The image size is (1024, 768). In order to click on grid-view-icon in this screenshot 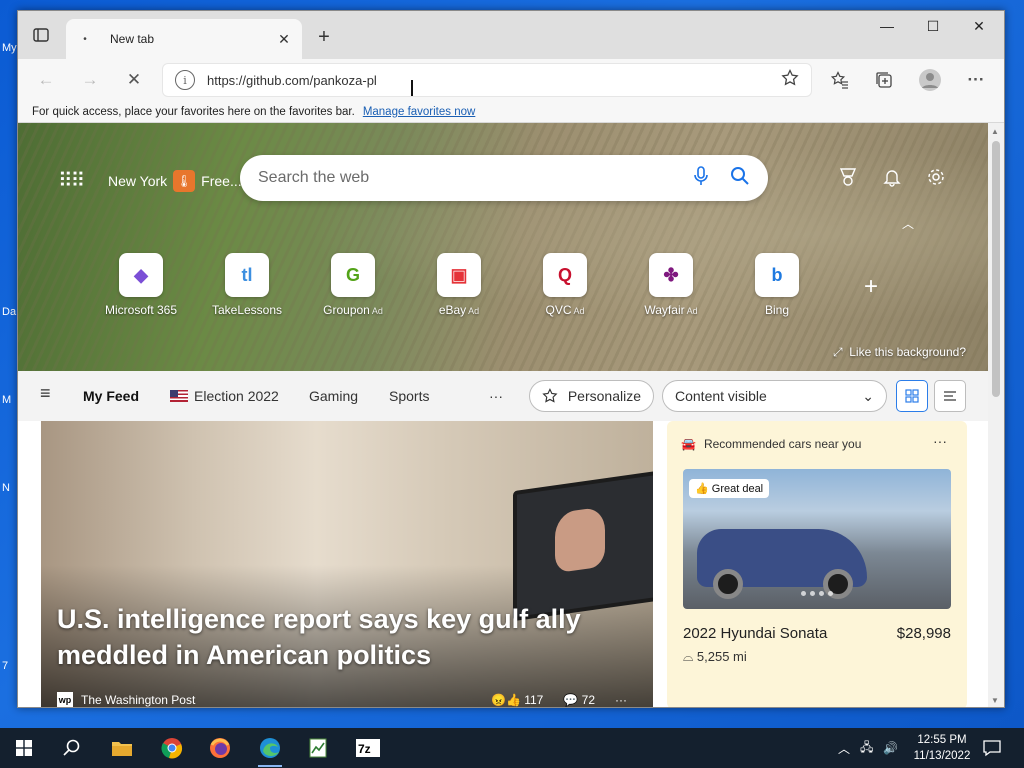, I will do `click(912, 396)`.